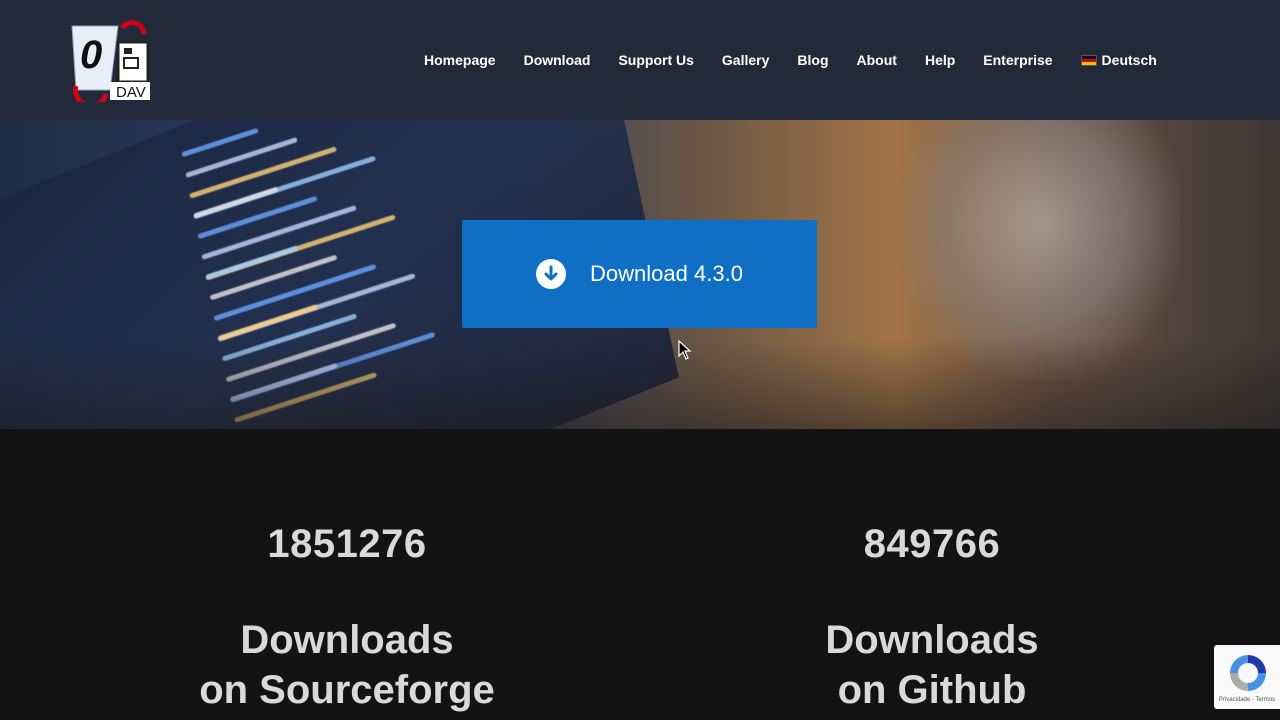  What do you see at coordinates (1088, 60) in the screenshot?
I see `german-flag-icon` at bounding box center [1088, 60].